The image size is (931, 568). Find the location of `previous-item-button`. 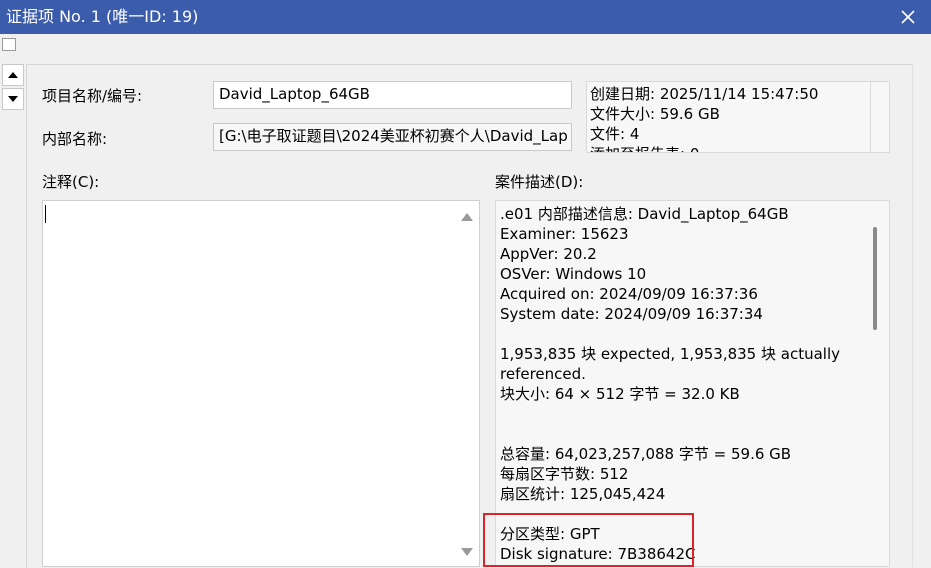

previous-item-button is located at coordinates (13, 75).